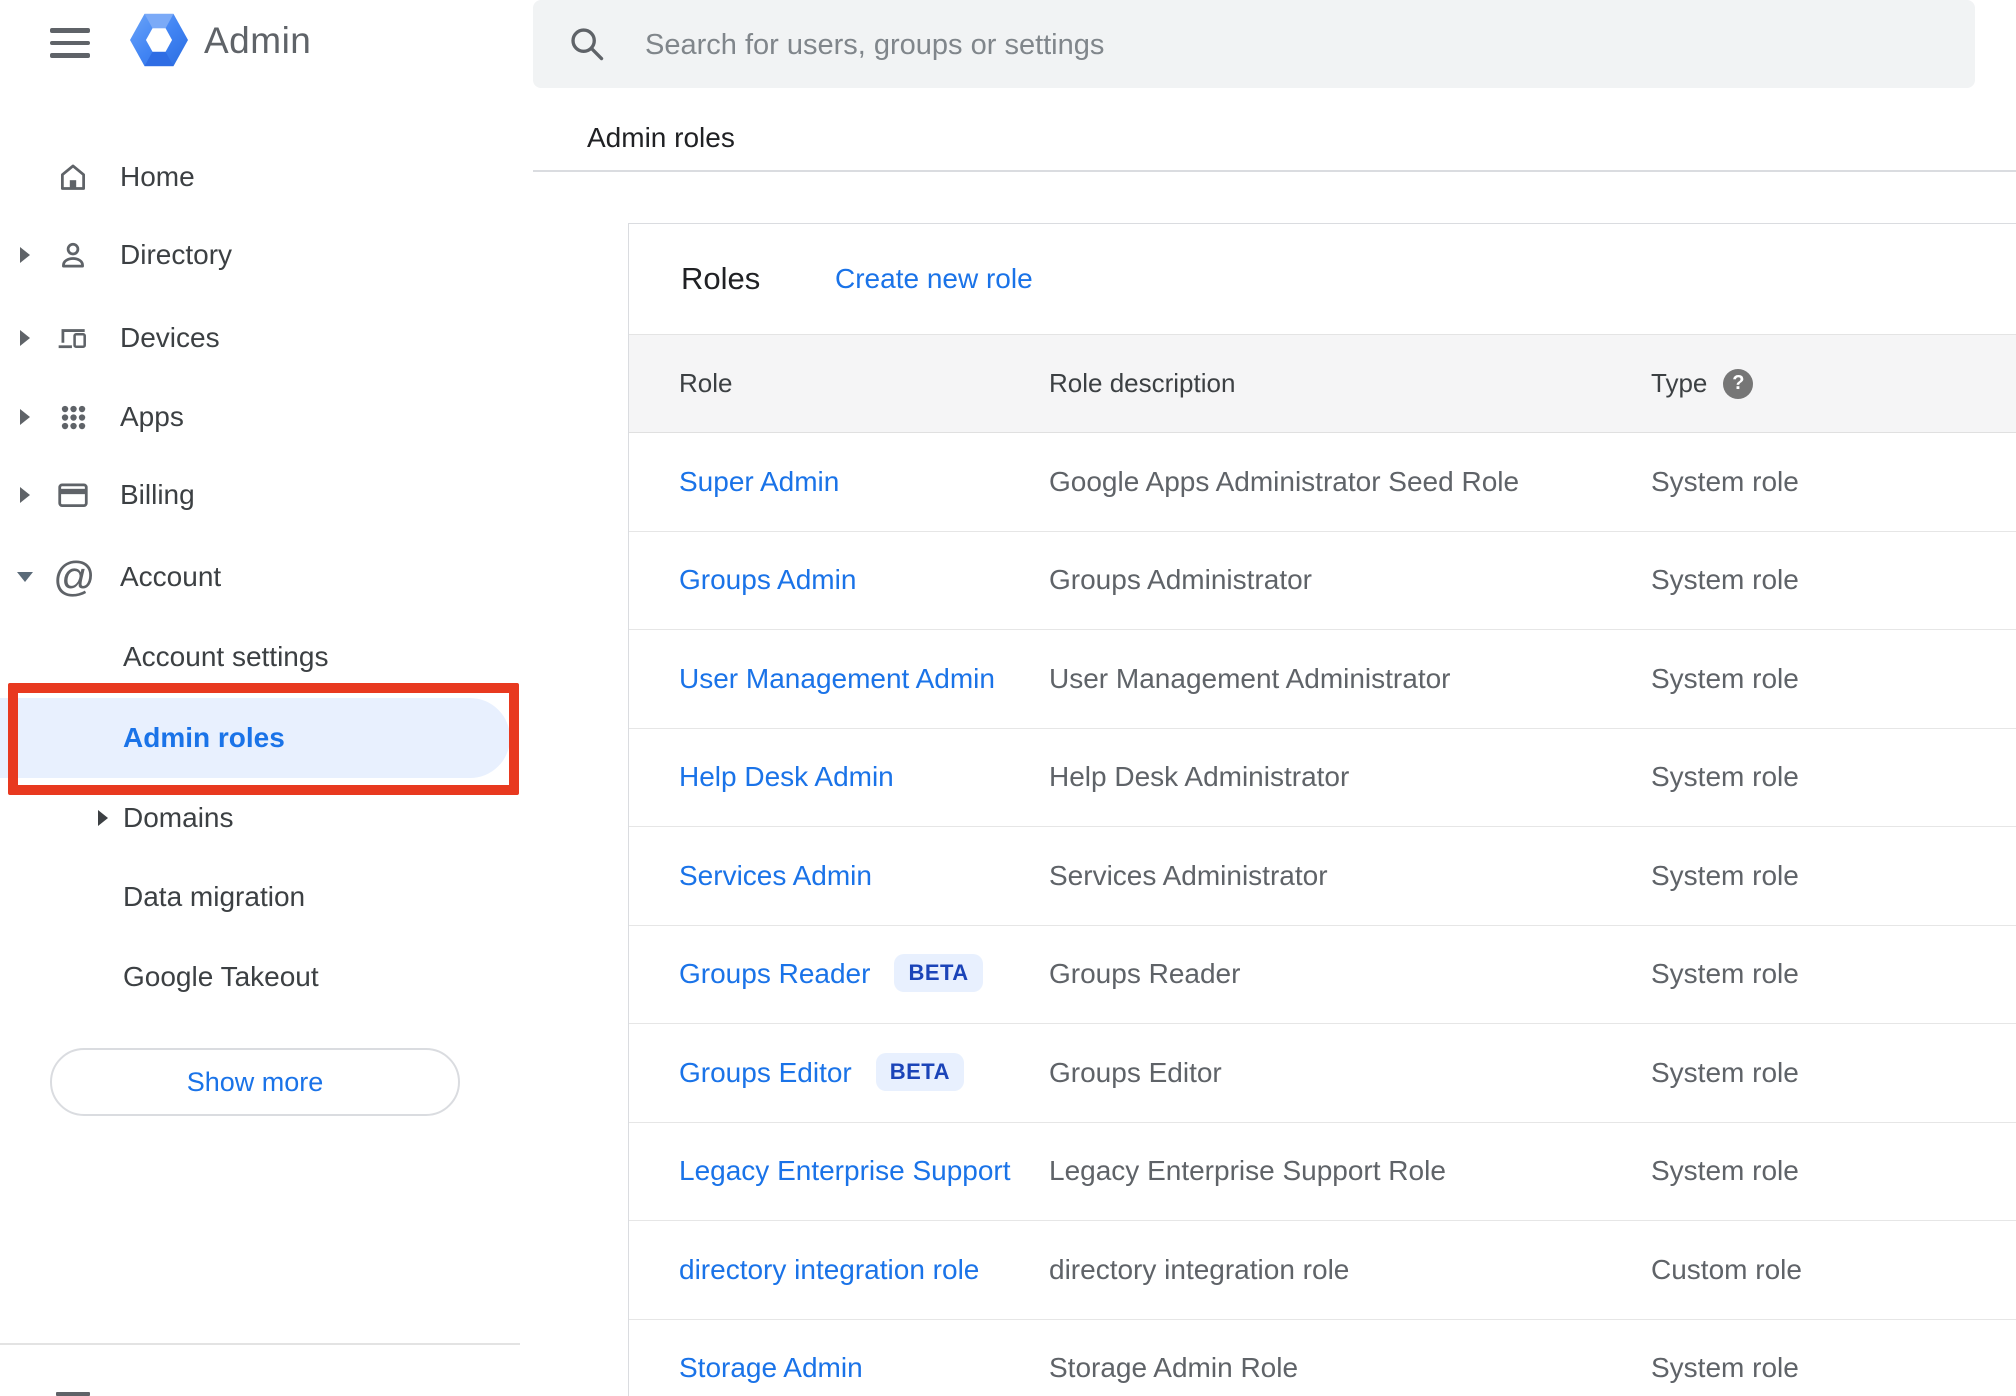 Image resolution: width=2016 pixels, height=1396 pixels. What do you see at coordinates (774, 974) in the screenshot?
I see `role-link: Groups Reader` at bounding box center [774, 974].